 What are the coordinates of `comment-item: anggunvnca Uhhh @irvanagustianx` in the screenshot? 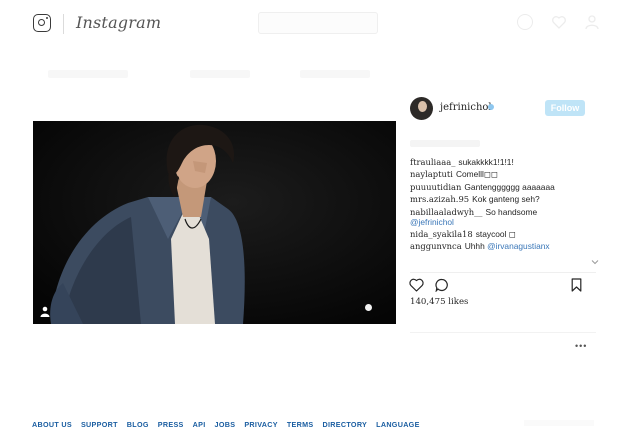 It's located at (507, 246).